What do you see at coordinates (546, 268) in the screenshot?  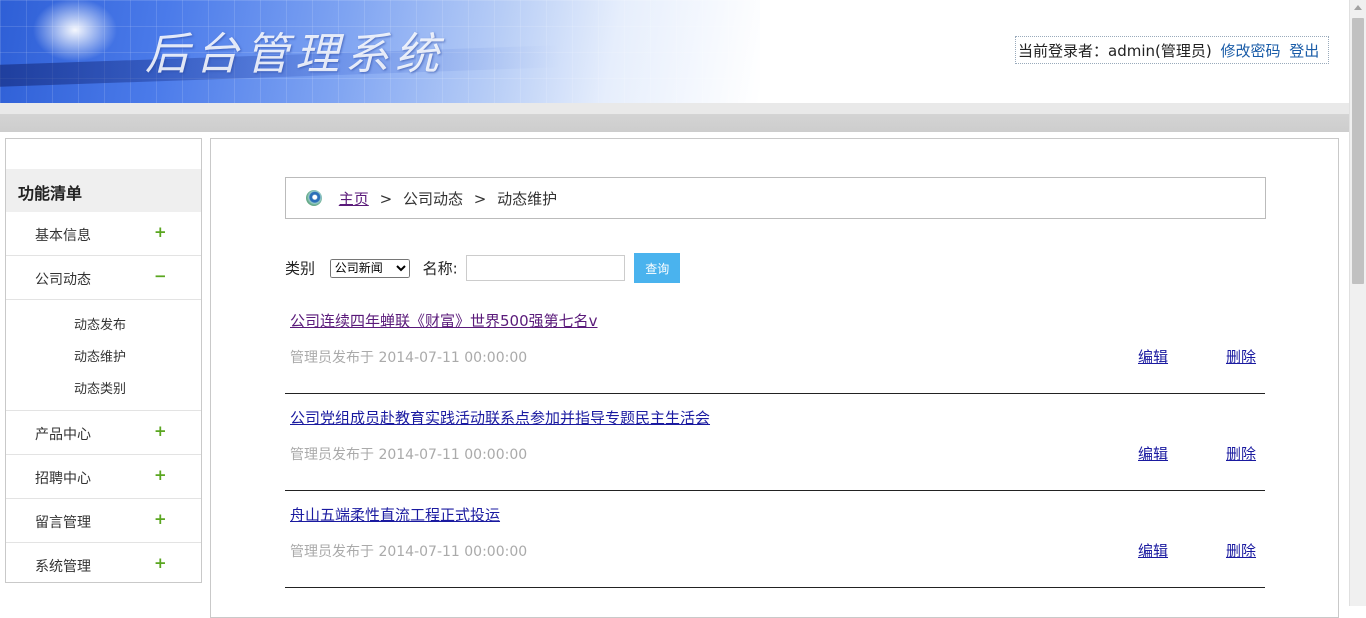 I see `name-input` at bounding box center [546, 268].